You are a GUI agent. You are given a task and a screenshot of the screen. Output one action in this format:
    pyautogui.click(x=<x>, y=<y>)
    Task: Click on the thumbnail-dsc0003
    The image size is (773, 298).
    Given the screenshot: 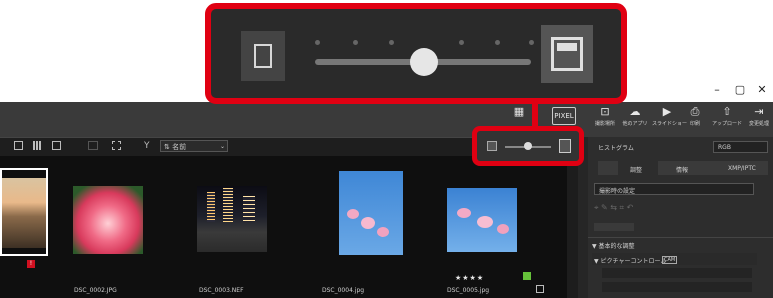 What is the action you would take?
    pyautogui.click(x=232, y=219)
    